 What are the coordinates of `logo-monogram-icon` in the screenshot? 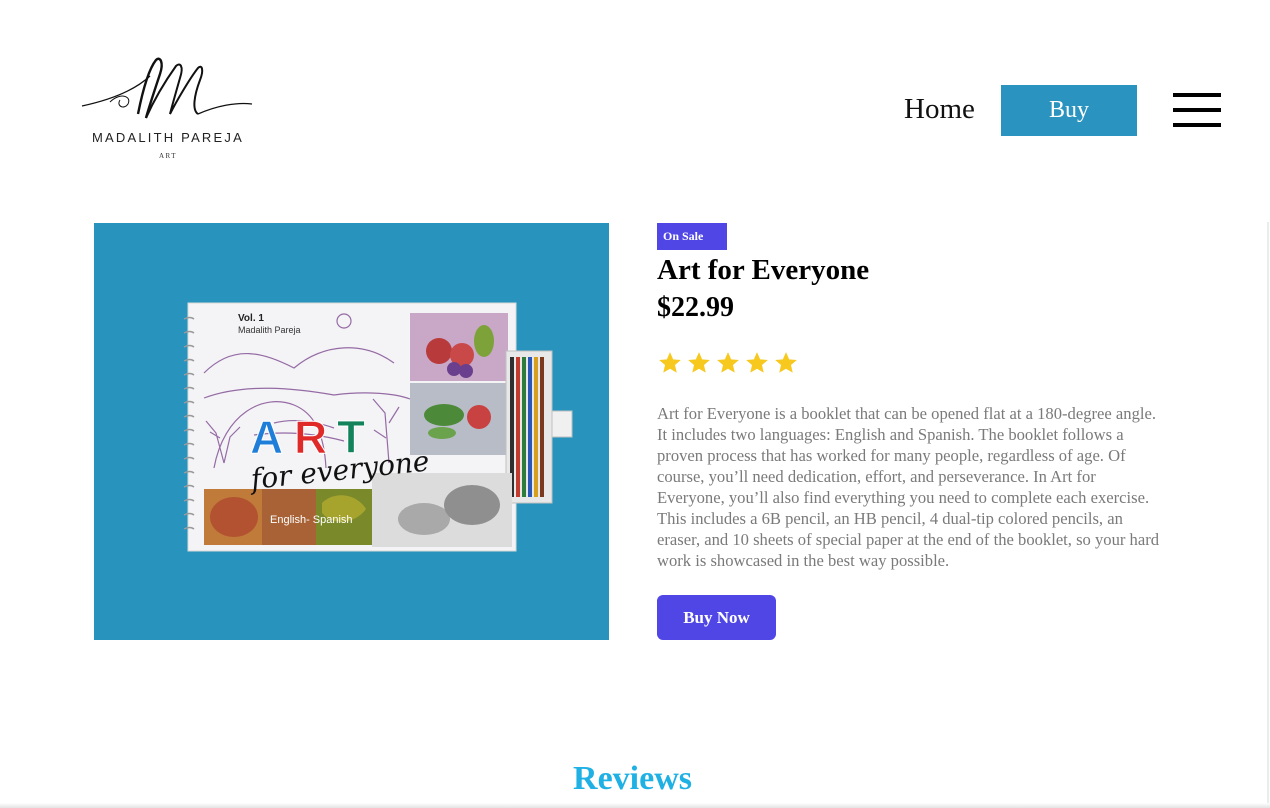 It's located at (167, 88).